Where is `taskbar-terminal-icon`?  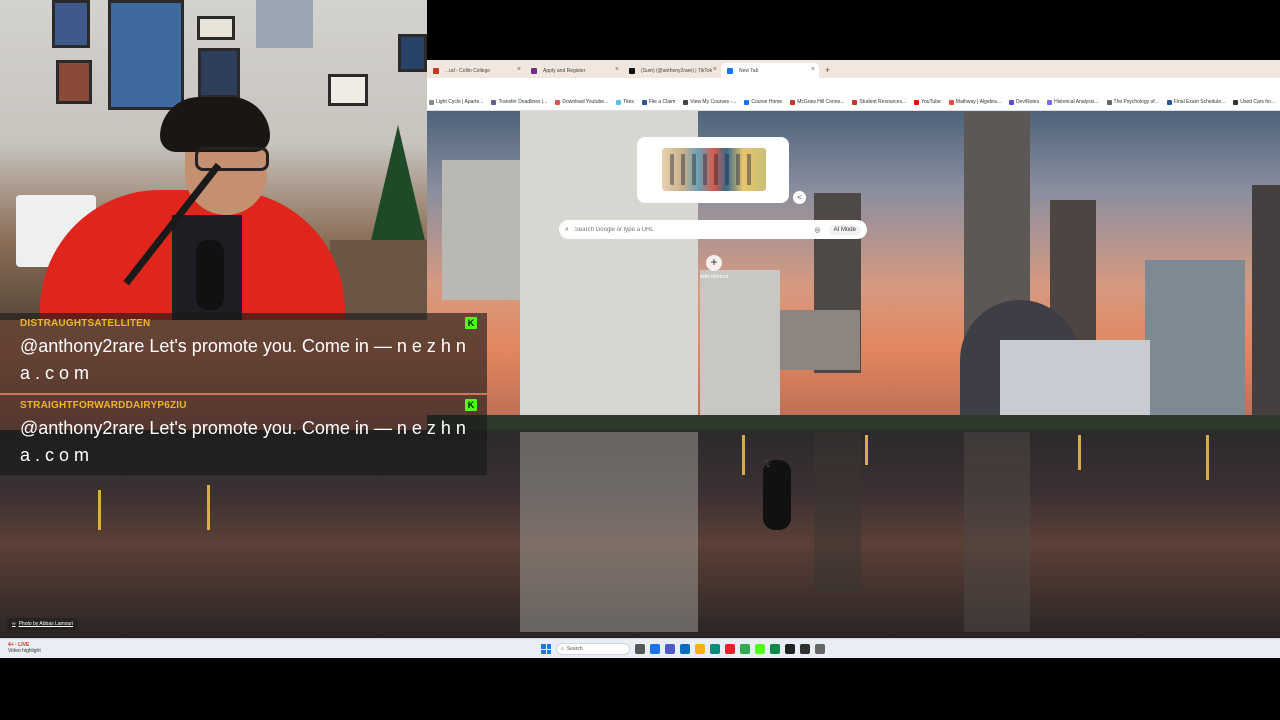 taskbar-terminal-icon is located at coordinates (790, 649).